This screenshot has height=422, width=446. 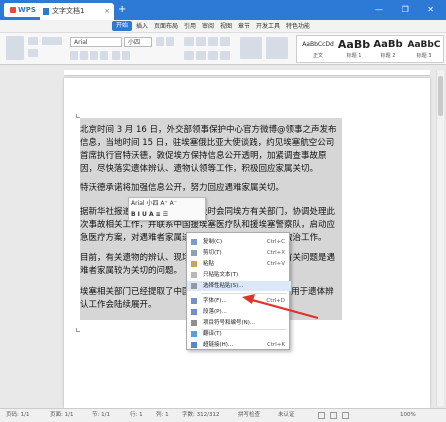 I want to click on arrow-head, so click(x=248, y=299).